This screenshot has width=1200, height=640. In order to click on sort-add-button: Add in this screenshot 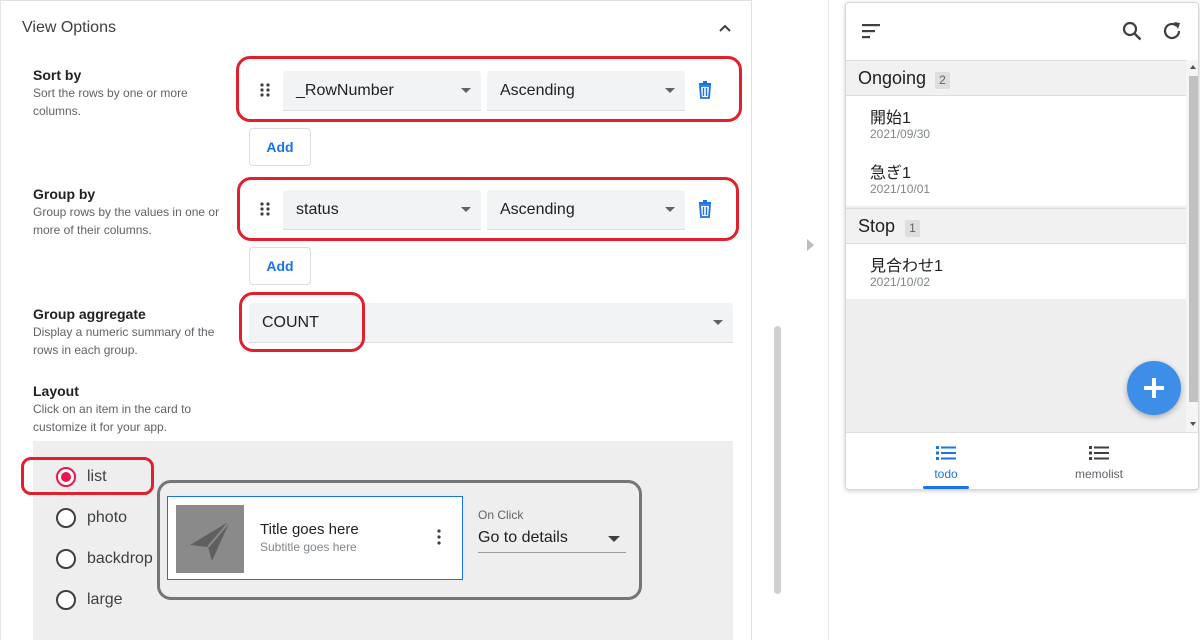, I will do `click(280, 147)`.